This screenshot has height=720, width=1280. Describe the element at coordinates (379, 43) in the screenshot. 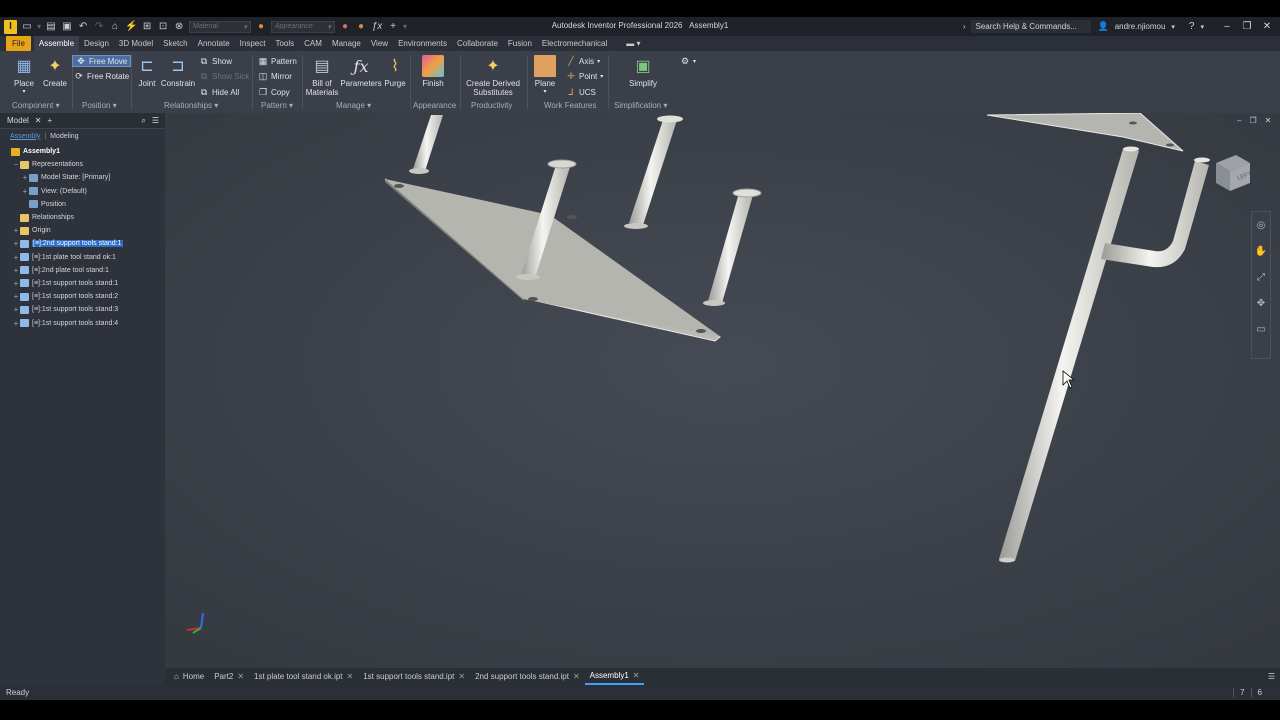

I see `tab-view: View` at that location.